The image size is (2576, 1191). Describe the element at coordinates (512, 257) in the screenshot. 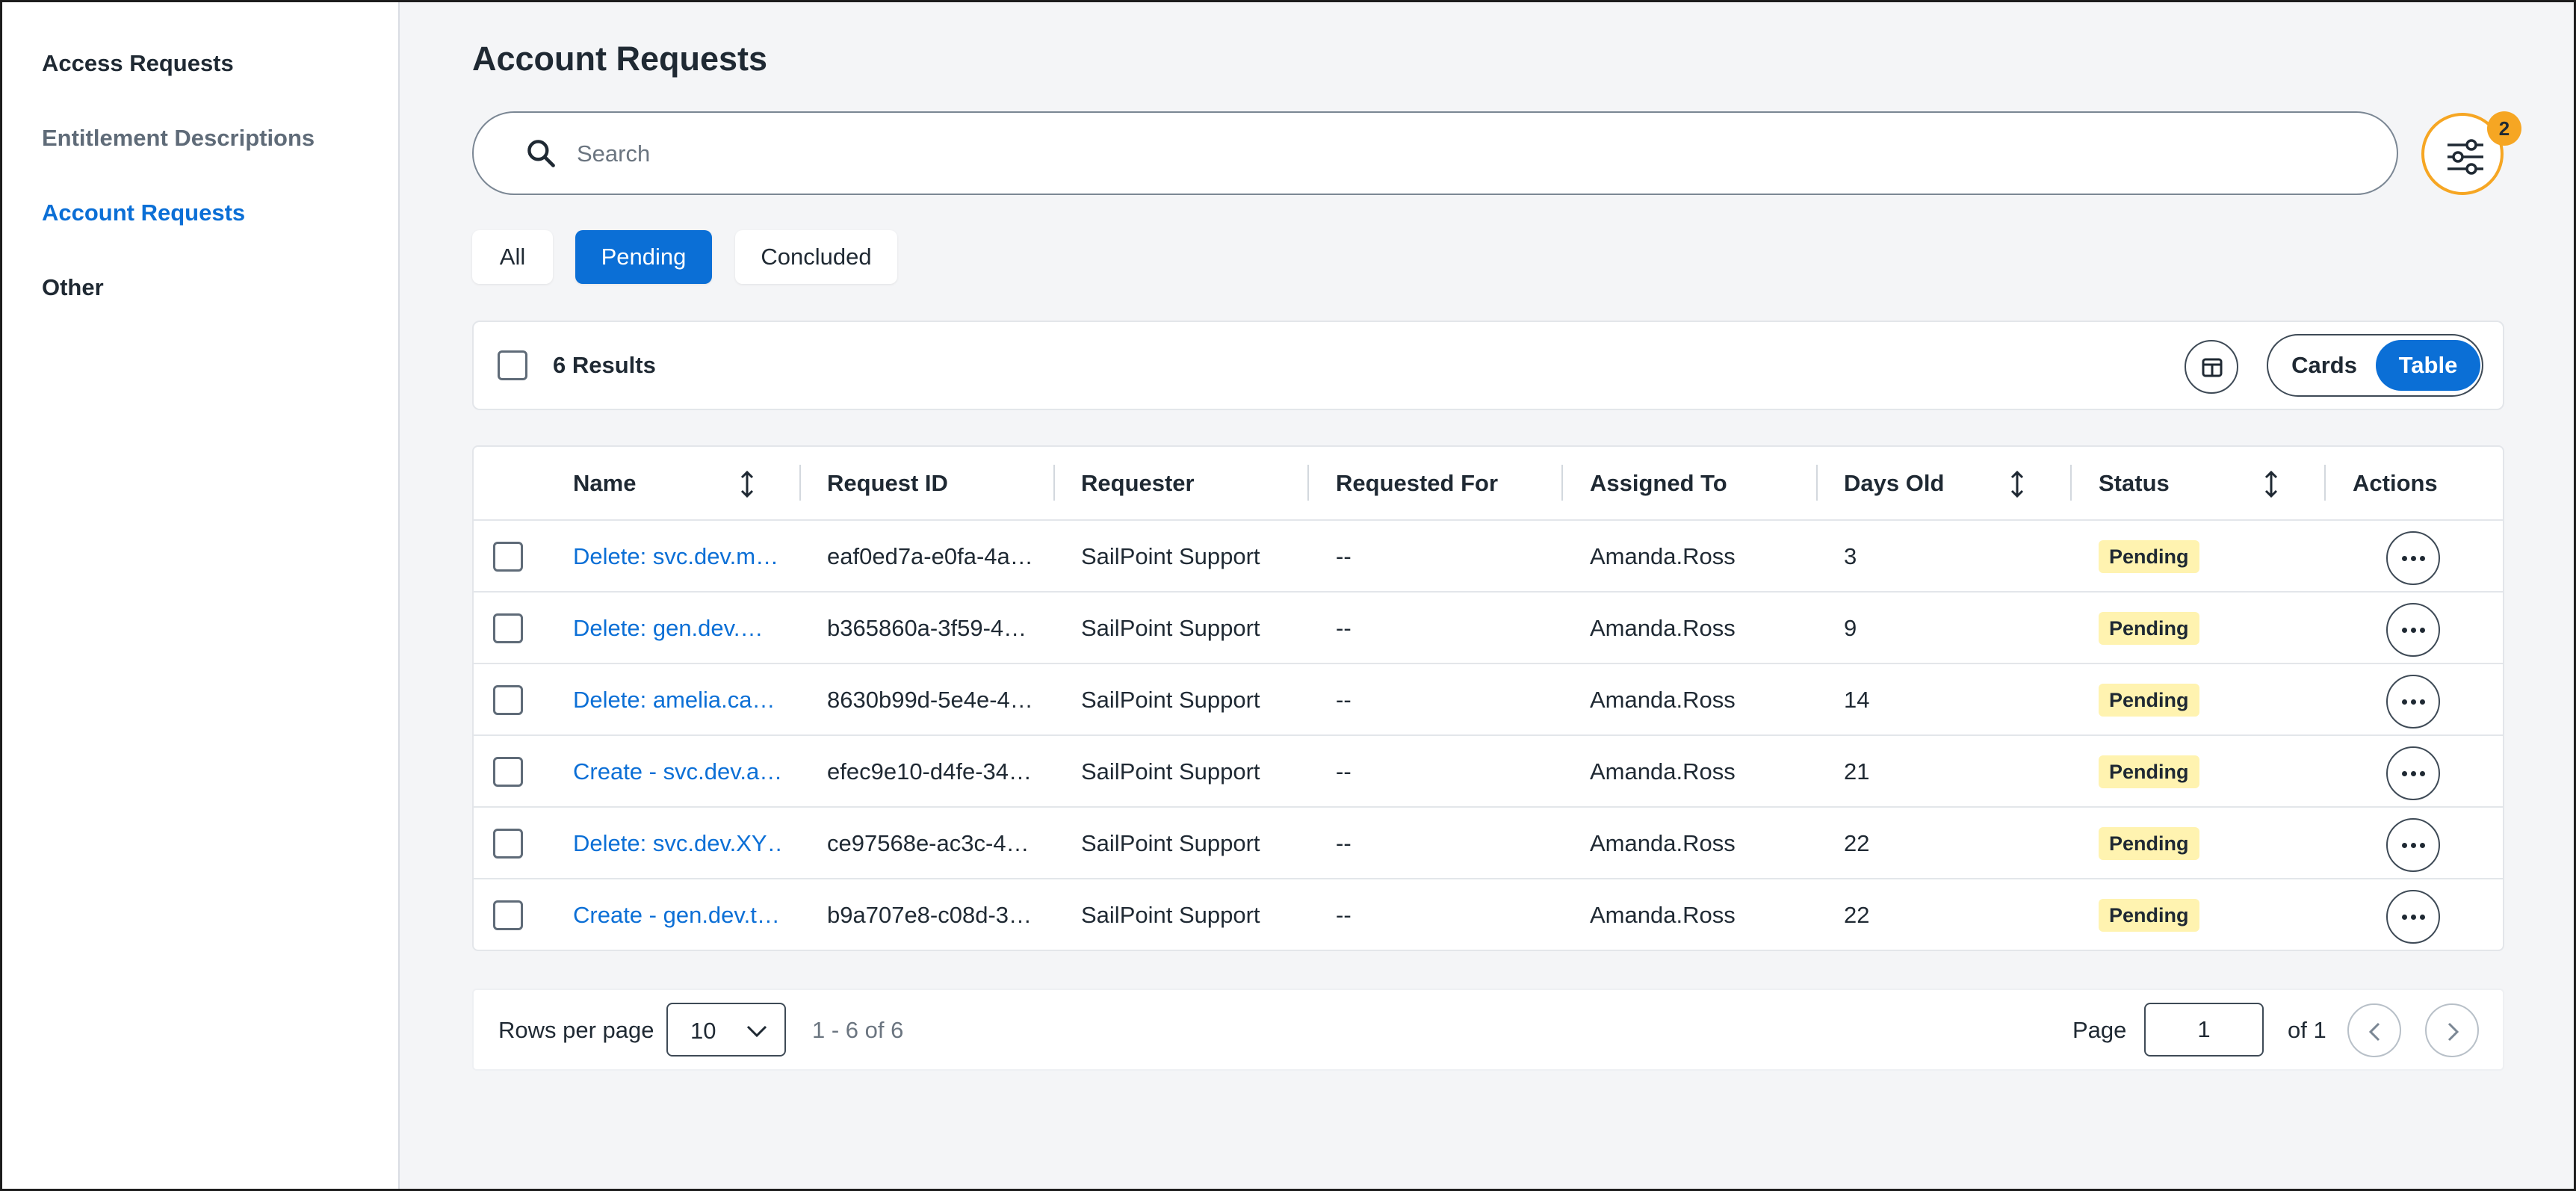

I see `tab-all: All` at that location.